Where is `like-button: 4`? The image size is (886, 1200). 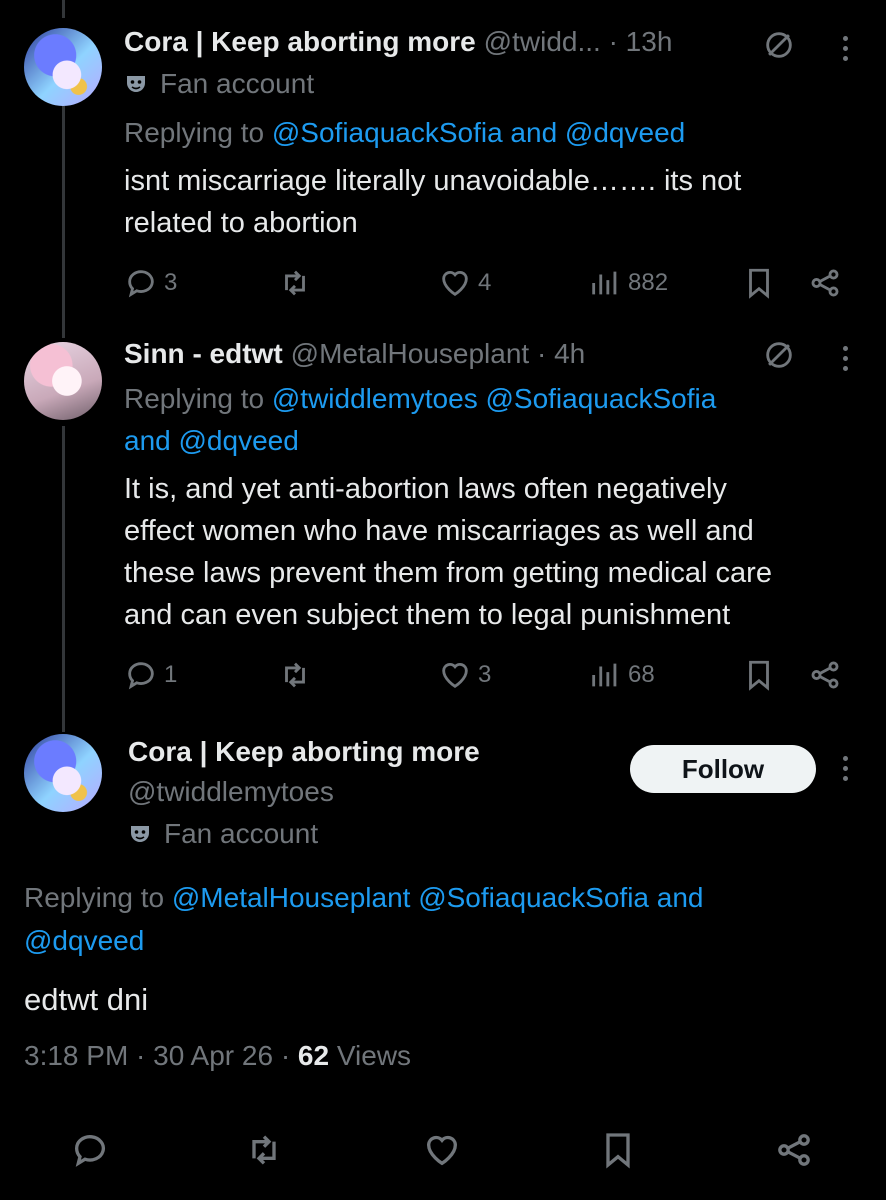
like-button: 4 is located at coordinates (464, 283).